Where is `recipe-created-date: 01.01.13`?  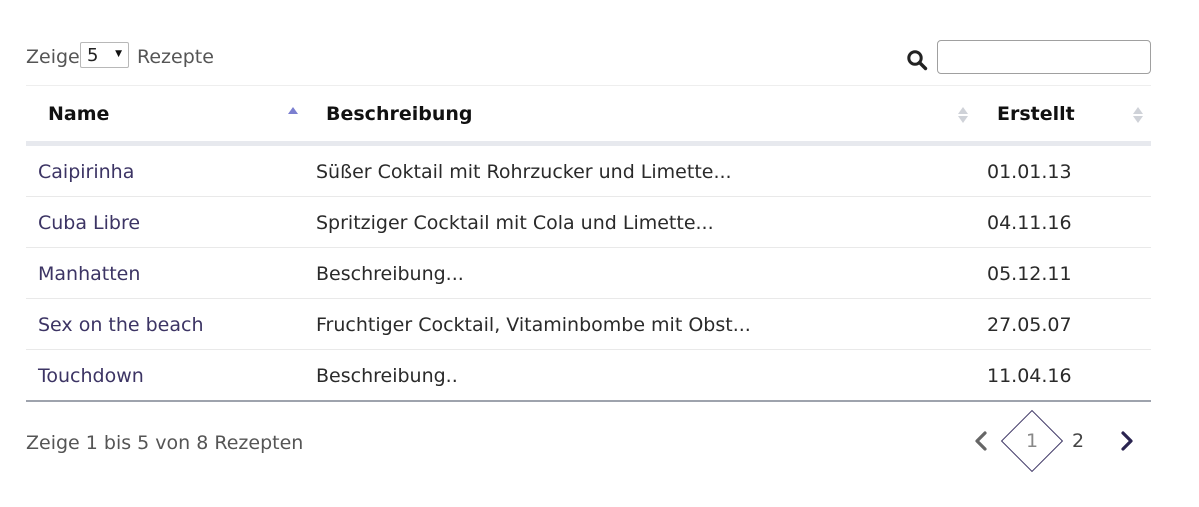
recipe-created-date: 01.01.13 is located at coordinates (1029, 172).